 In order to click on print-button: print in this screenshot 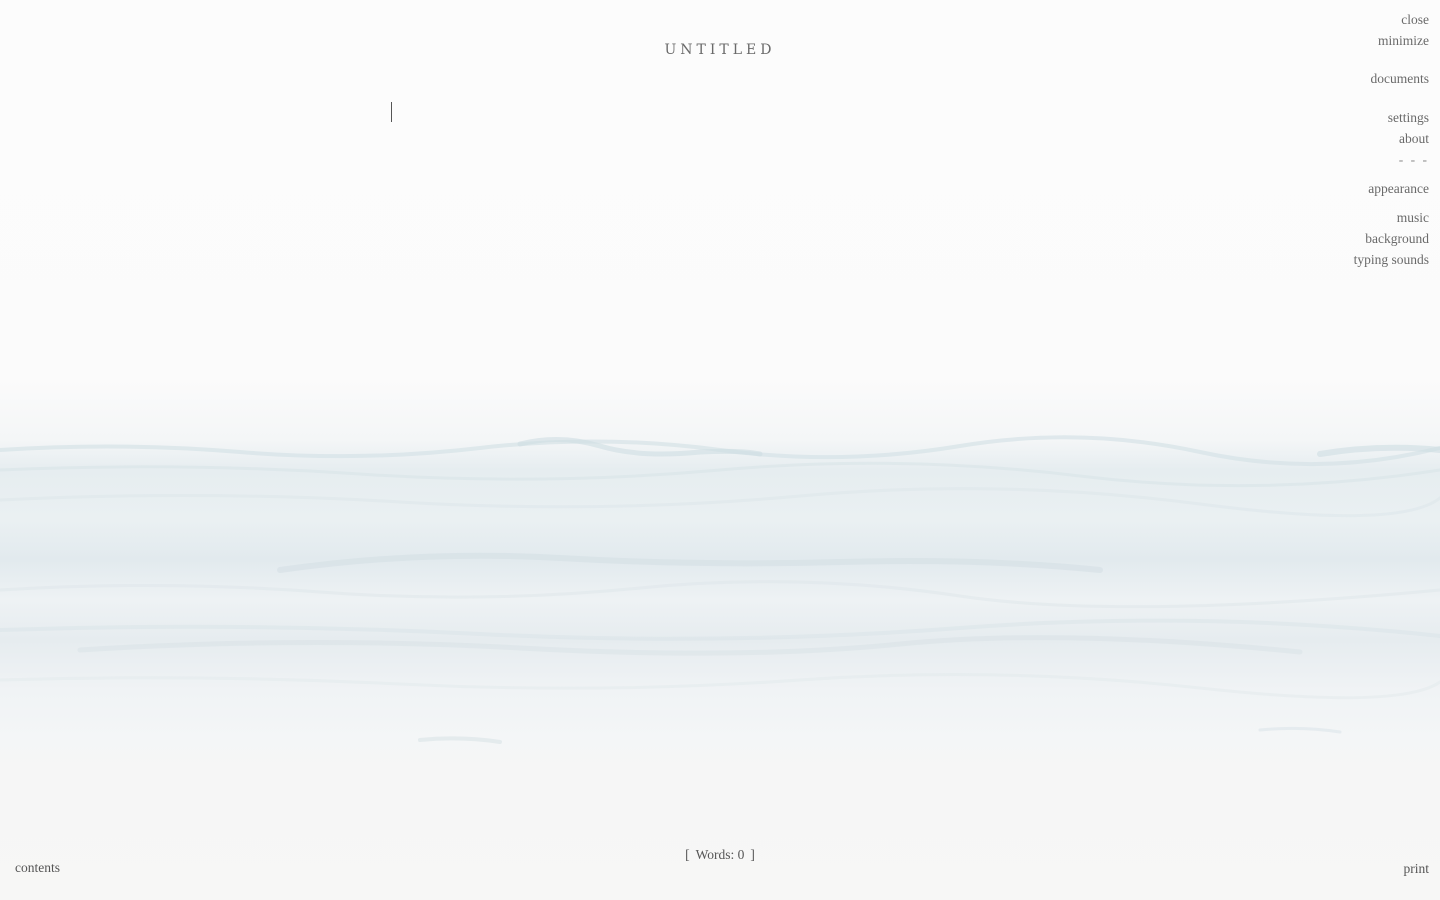, I will do `click(1417, 869)`.